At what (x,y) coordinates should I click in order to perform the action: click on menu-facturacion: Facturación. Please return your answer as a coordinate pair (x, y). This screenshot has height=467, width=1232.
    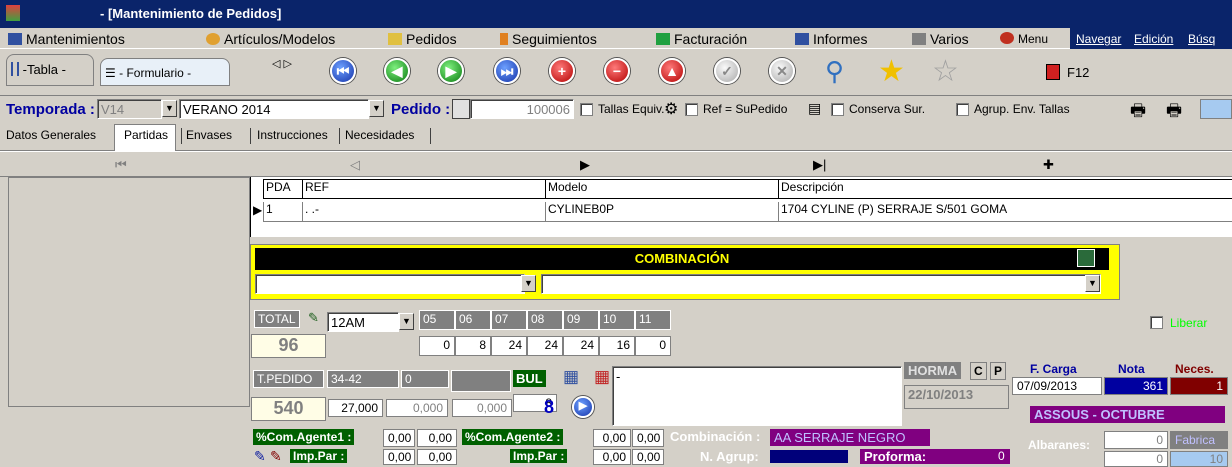
    Looking at the image, I should click on (701, 39).